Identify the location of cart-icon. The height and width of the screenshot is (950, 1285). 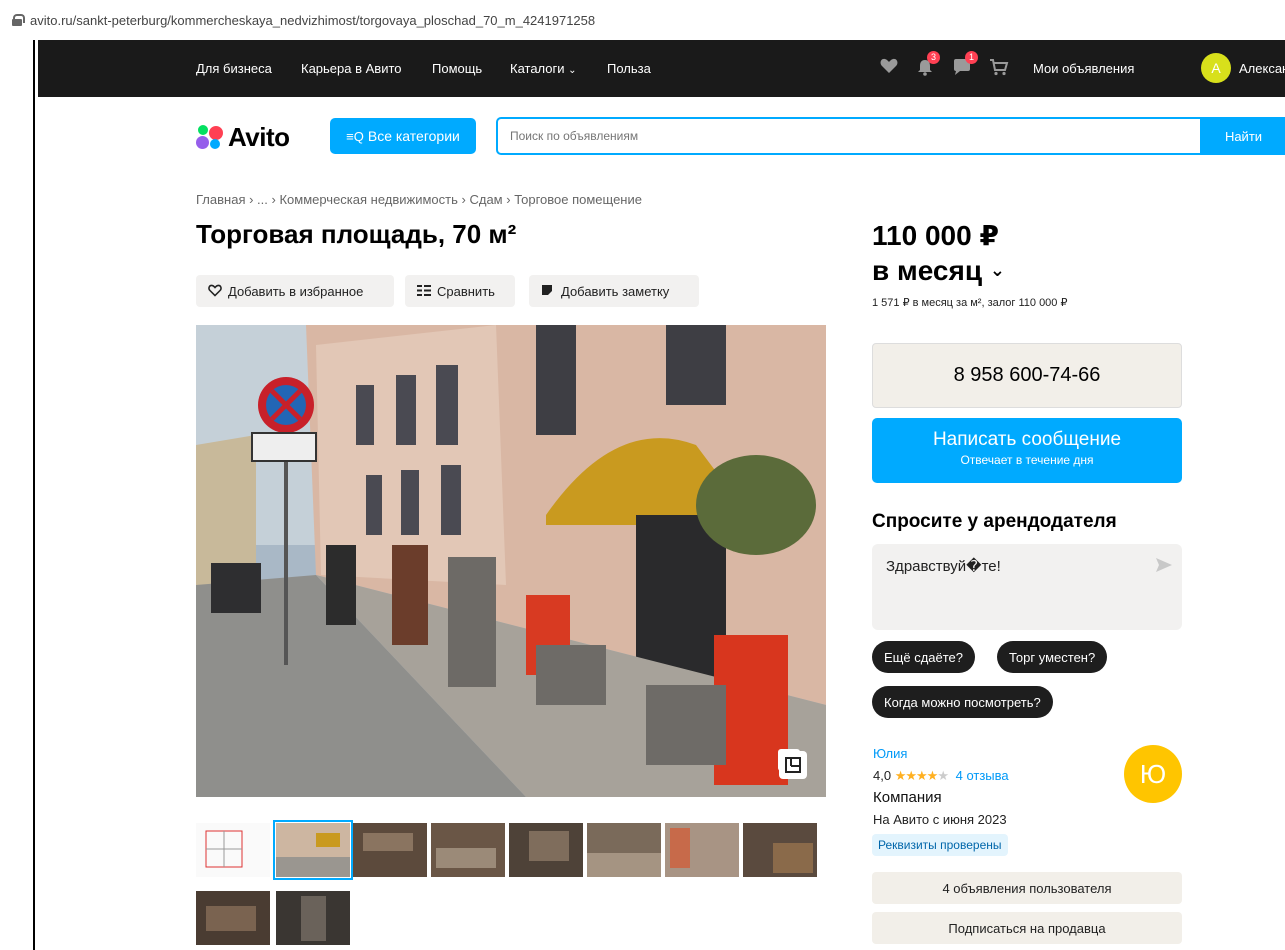
(999, 69).